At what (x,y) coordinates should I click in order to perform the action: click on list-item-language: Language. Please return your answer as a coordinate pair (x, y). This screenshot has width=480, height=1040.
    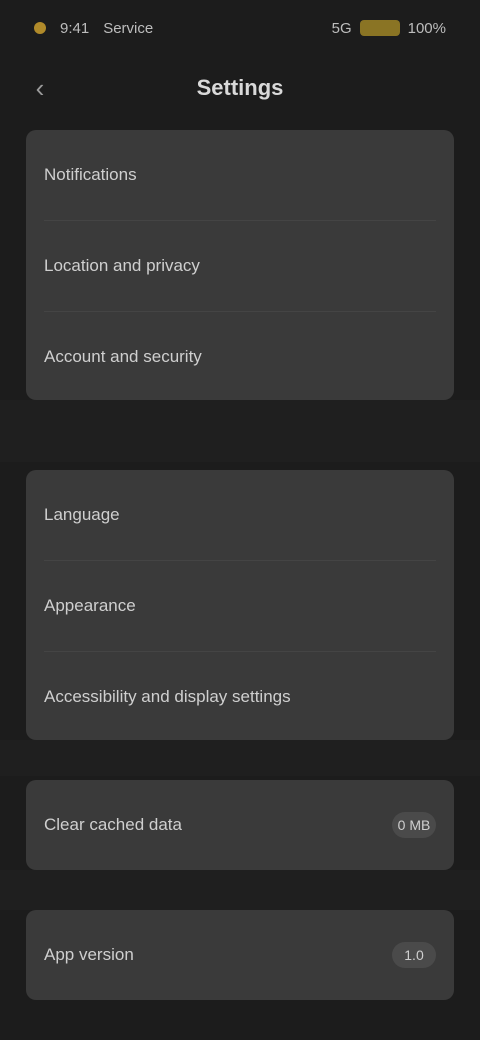
    Looking at the image, I should click on (240, 515).